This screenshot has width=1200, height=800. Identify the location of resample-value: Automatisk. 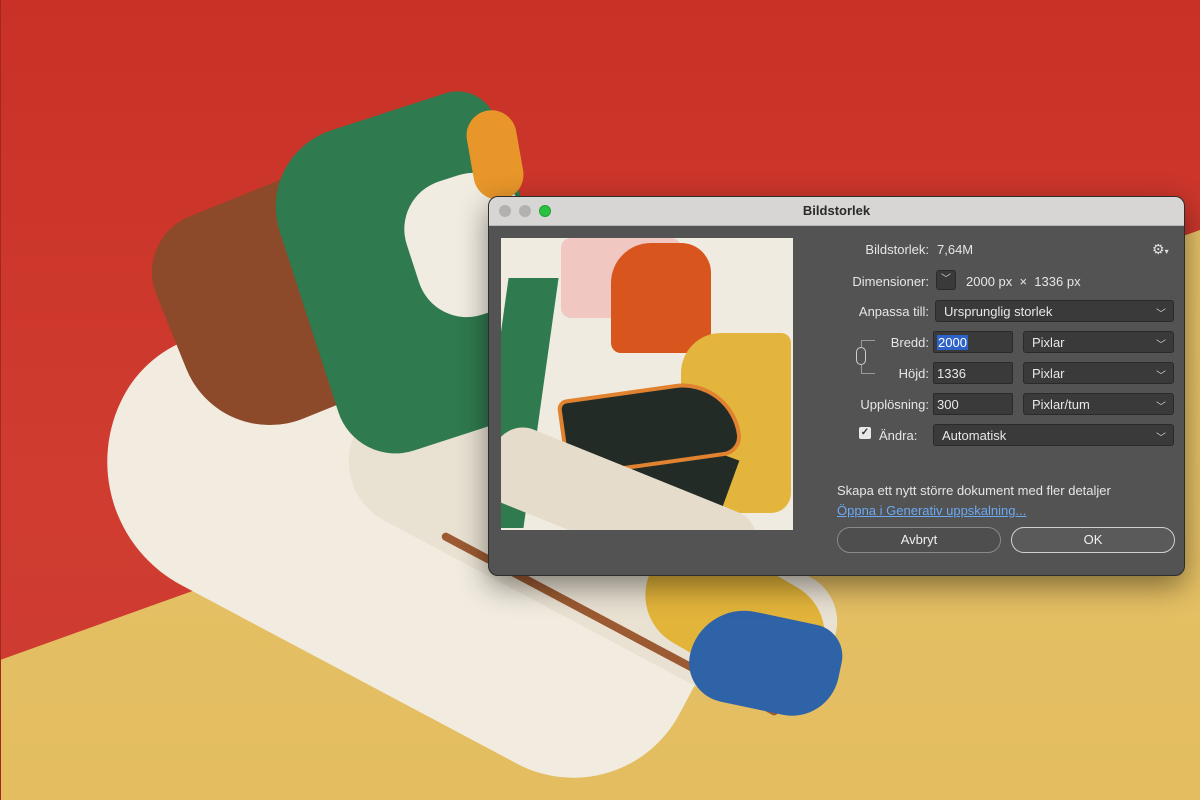
(974, 435).